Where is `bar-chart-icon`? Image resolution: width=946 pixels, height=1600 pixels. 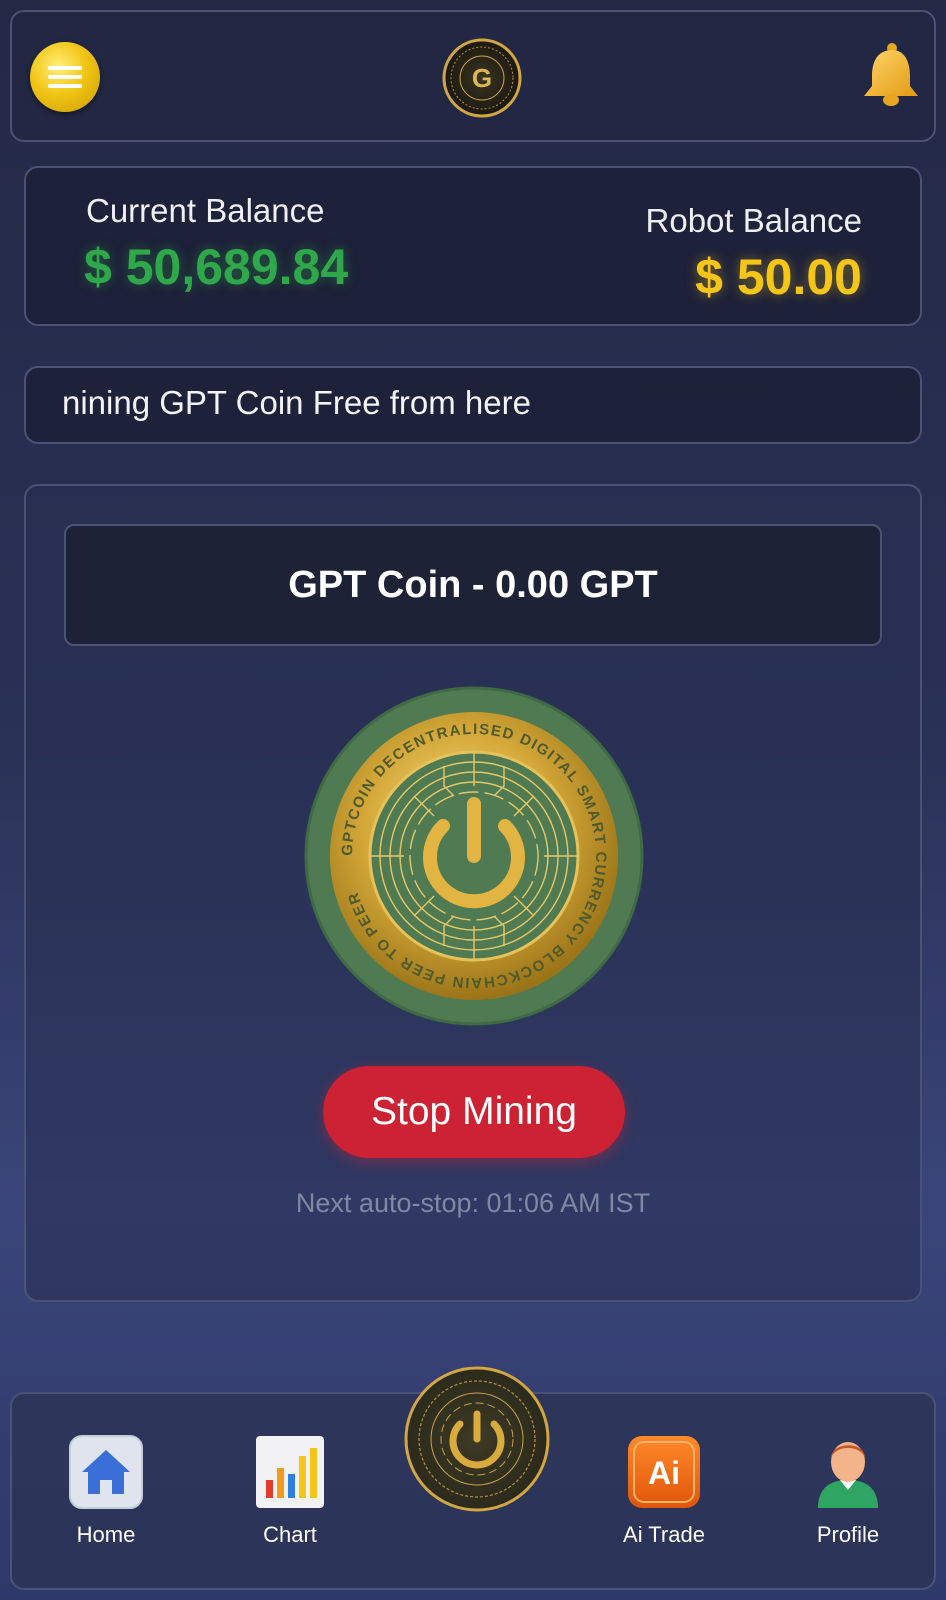
bar-chart-icon is located at coordinates (290, 1472).